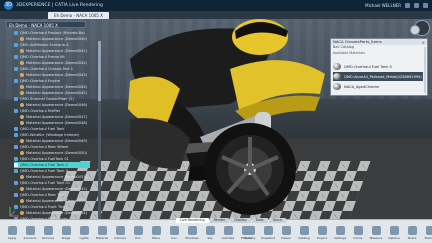 This screenshot has width=432, height=243. I want to click on tool-button: Catalog, so click(304, 233).